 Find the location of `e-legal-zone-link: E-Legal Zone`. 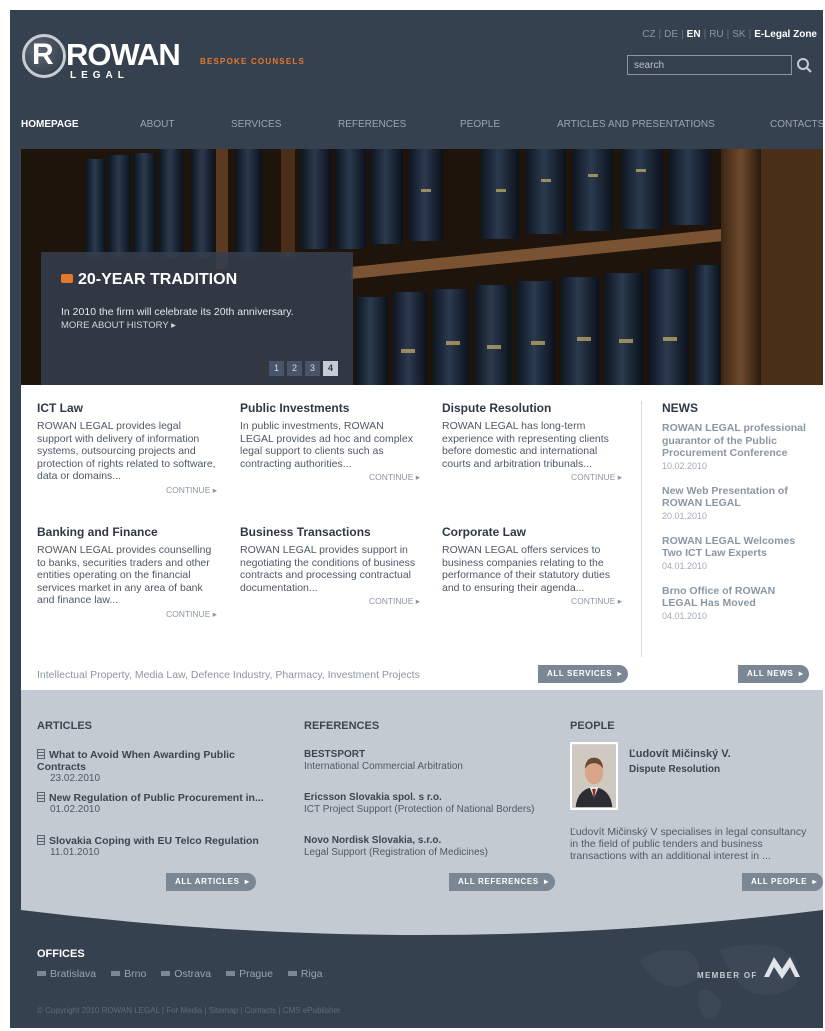

e-legal-zone-link: E-Legal Zone is located at coordinates (785, 34).